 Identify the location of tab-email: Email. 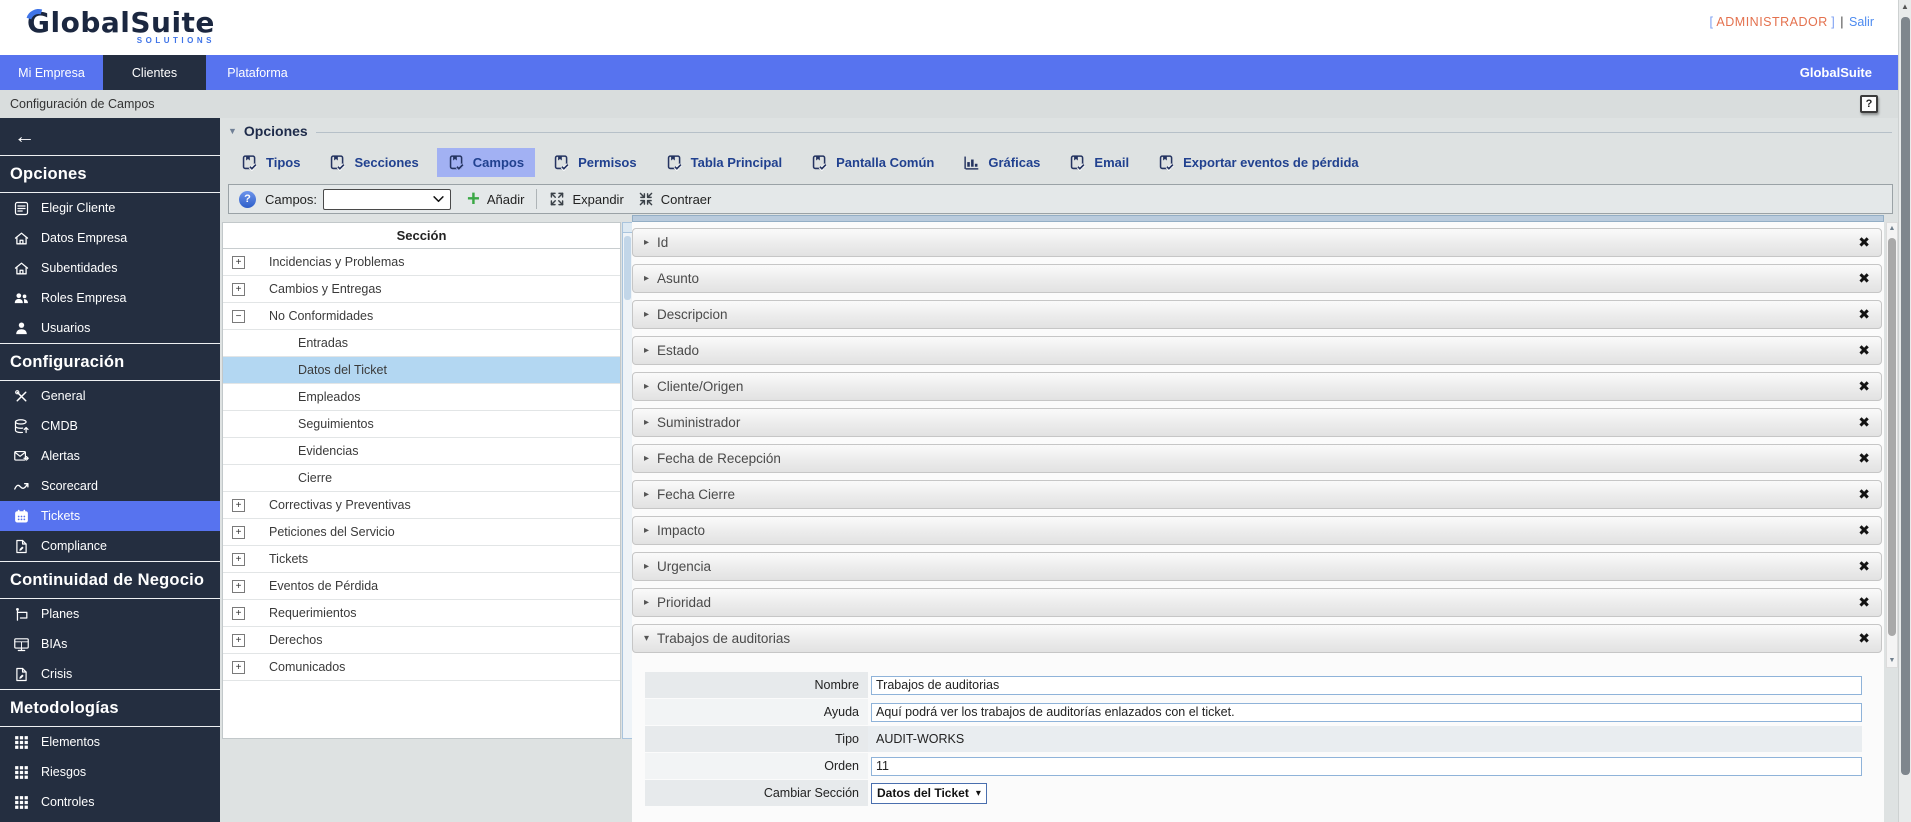
(1099, 162).